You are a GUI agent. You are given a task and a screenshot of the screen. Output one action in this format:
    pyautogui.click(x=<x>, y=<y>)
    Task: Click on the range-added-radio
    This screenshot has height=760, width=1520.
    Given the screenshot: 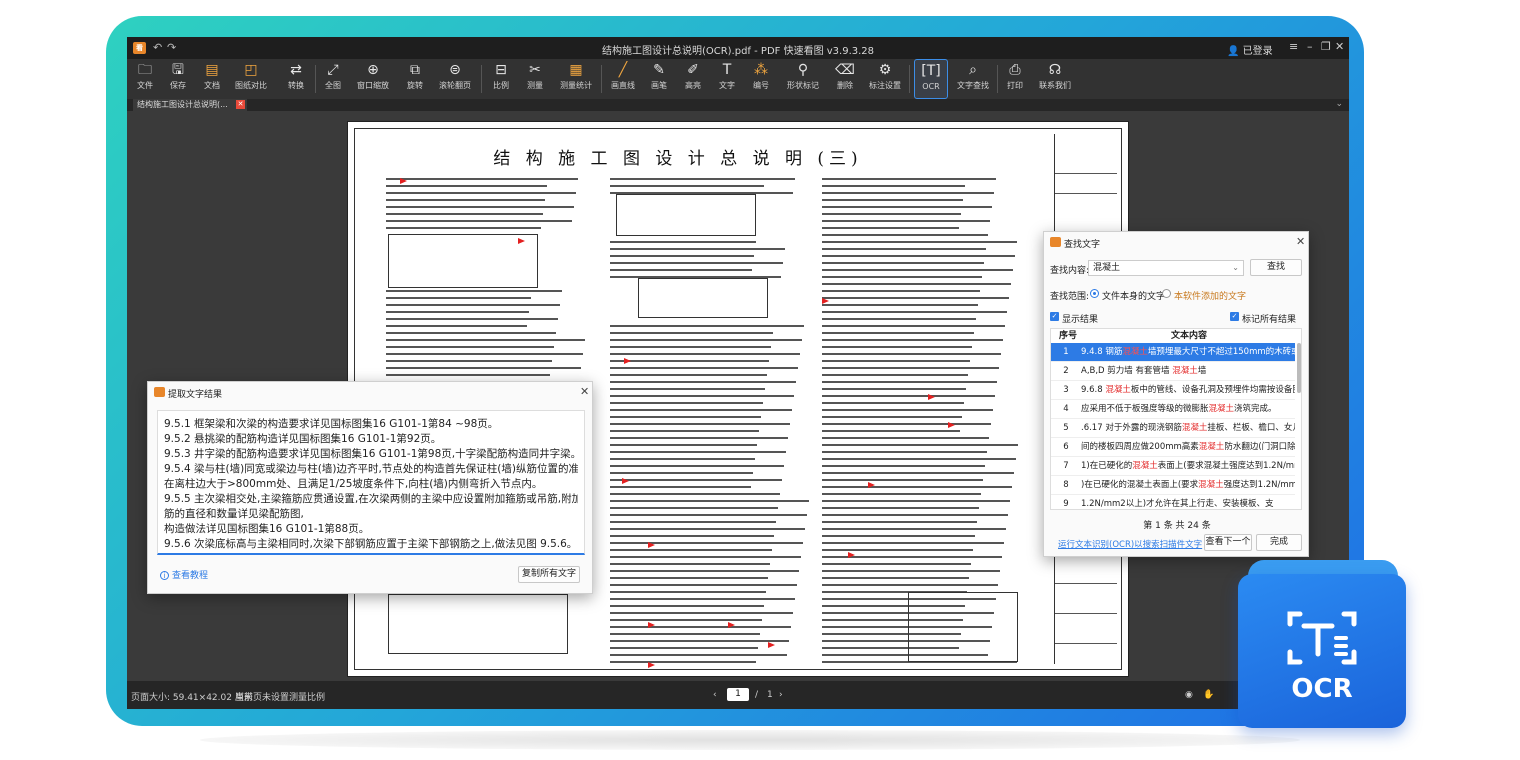 What is the action you would take?
    pyautogui.click(x=1166, y=293)
    